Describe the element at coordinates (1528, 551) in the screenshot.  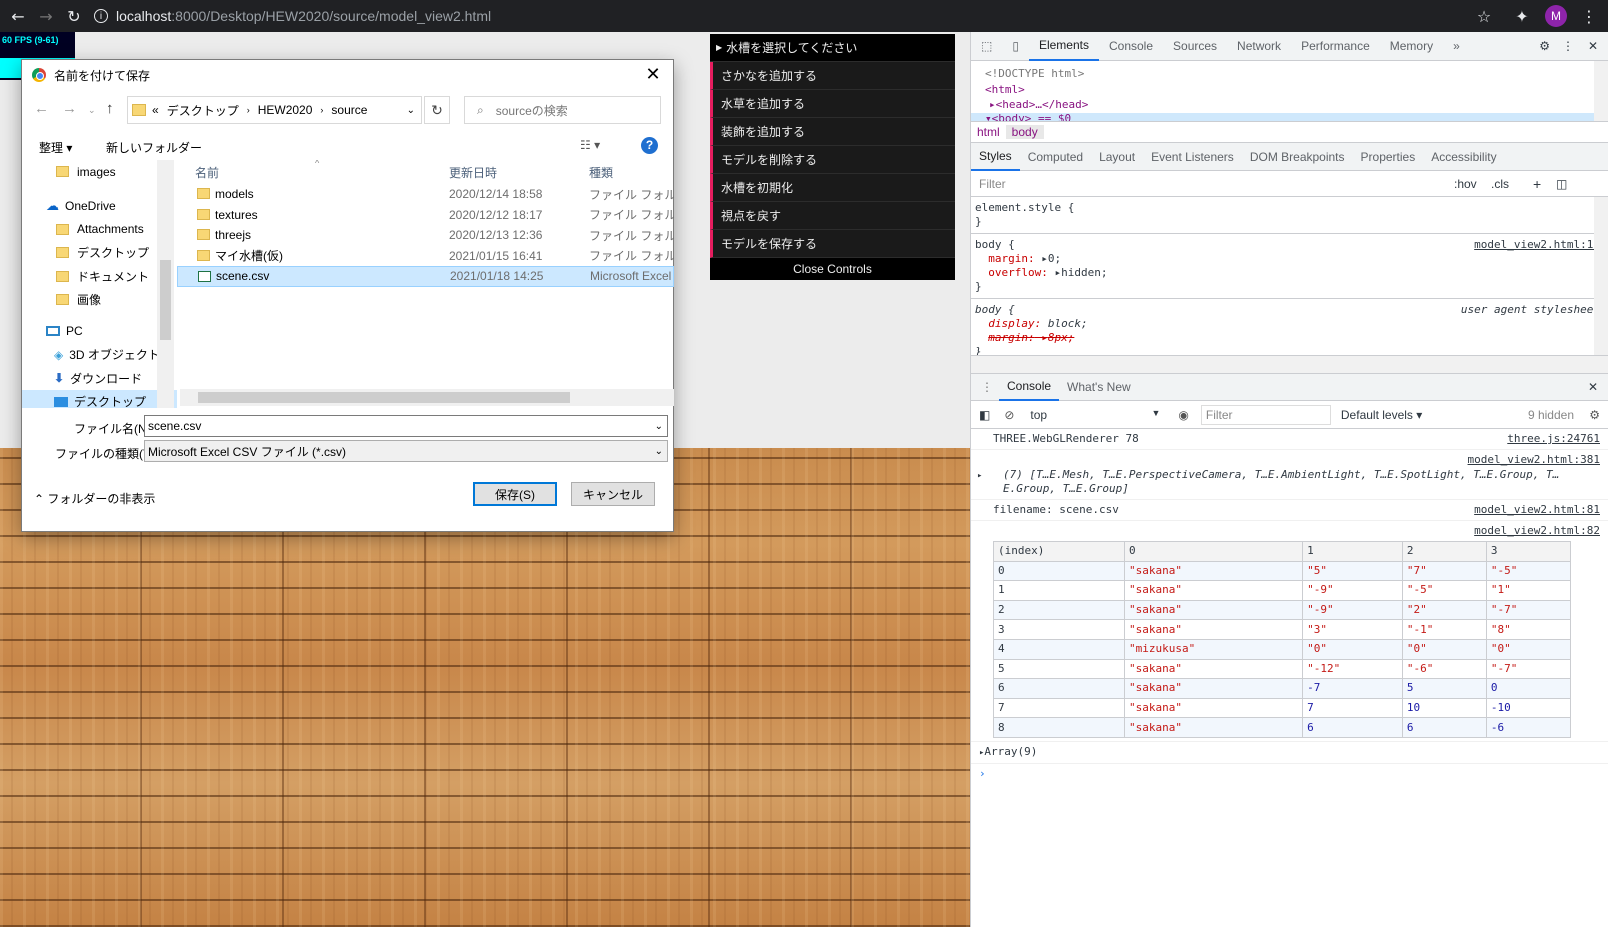
I see `table-header: 3` at that location.